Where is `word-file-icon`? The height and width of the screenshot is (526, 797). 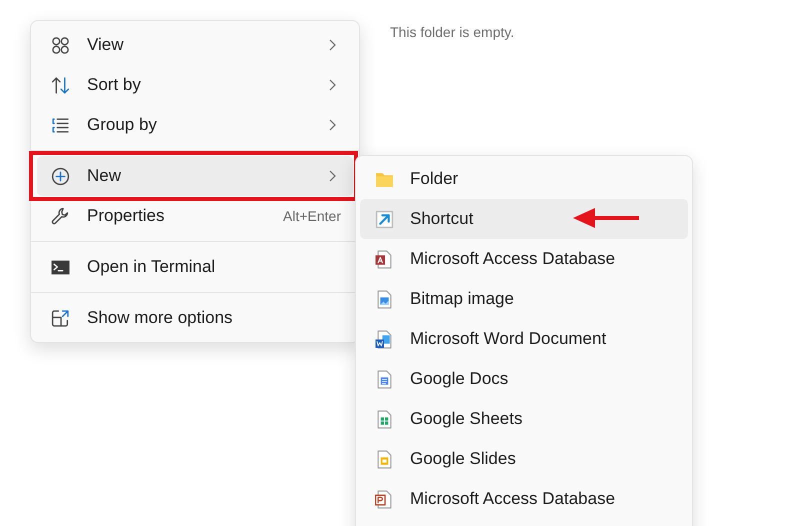
word-file-icon is located at coordinates (384, 339).